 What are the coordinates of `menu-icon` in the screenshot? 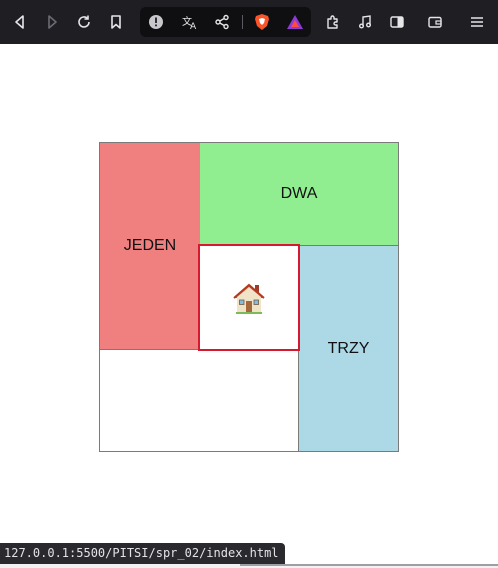 It's located at (477, 22).